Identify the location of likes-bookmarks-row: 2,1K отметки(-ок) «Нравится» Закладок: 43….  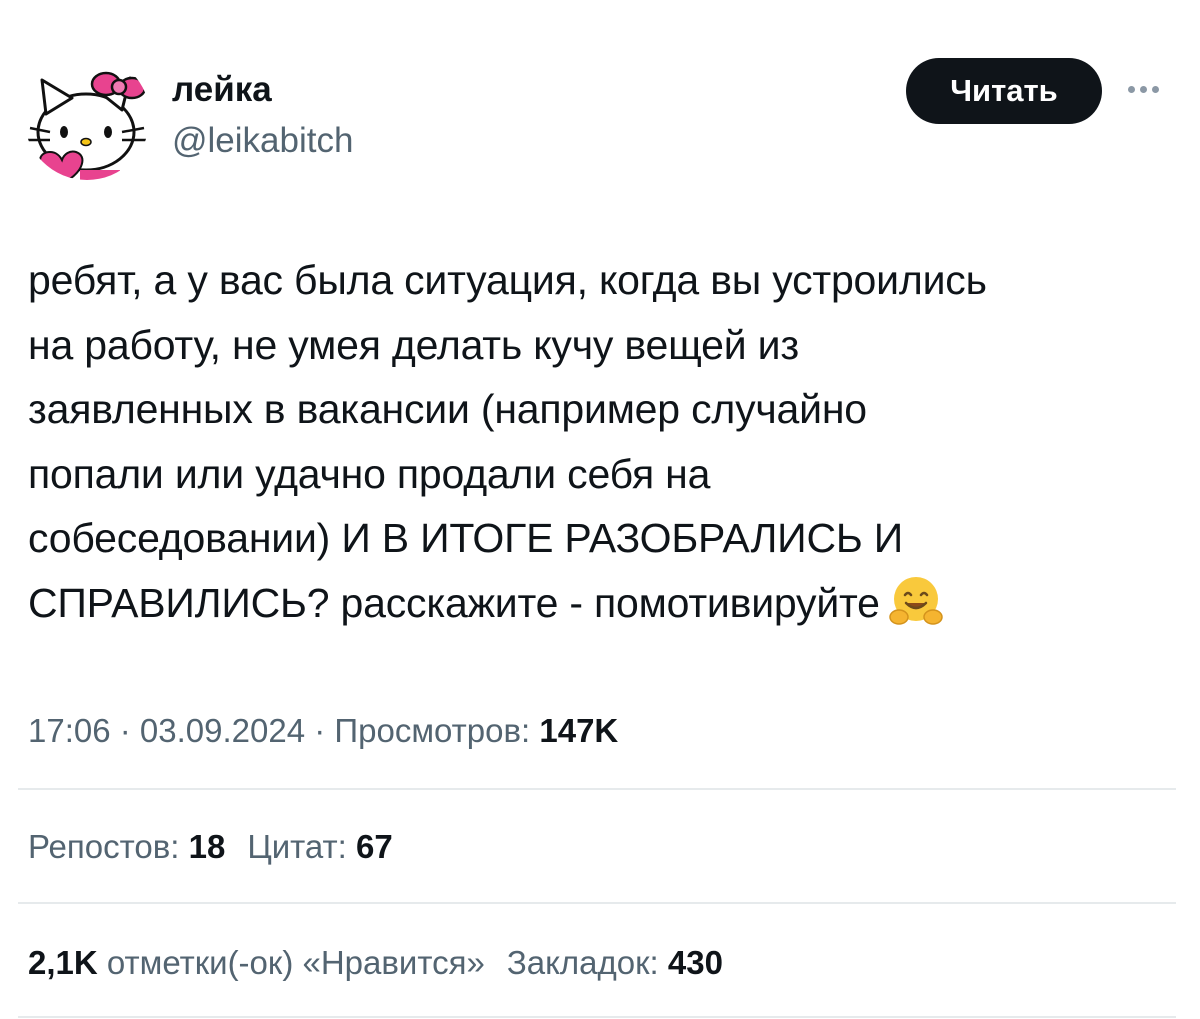
(375, 963).